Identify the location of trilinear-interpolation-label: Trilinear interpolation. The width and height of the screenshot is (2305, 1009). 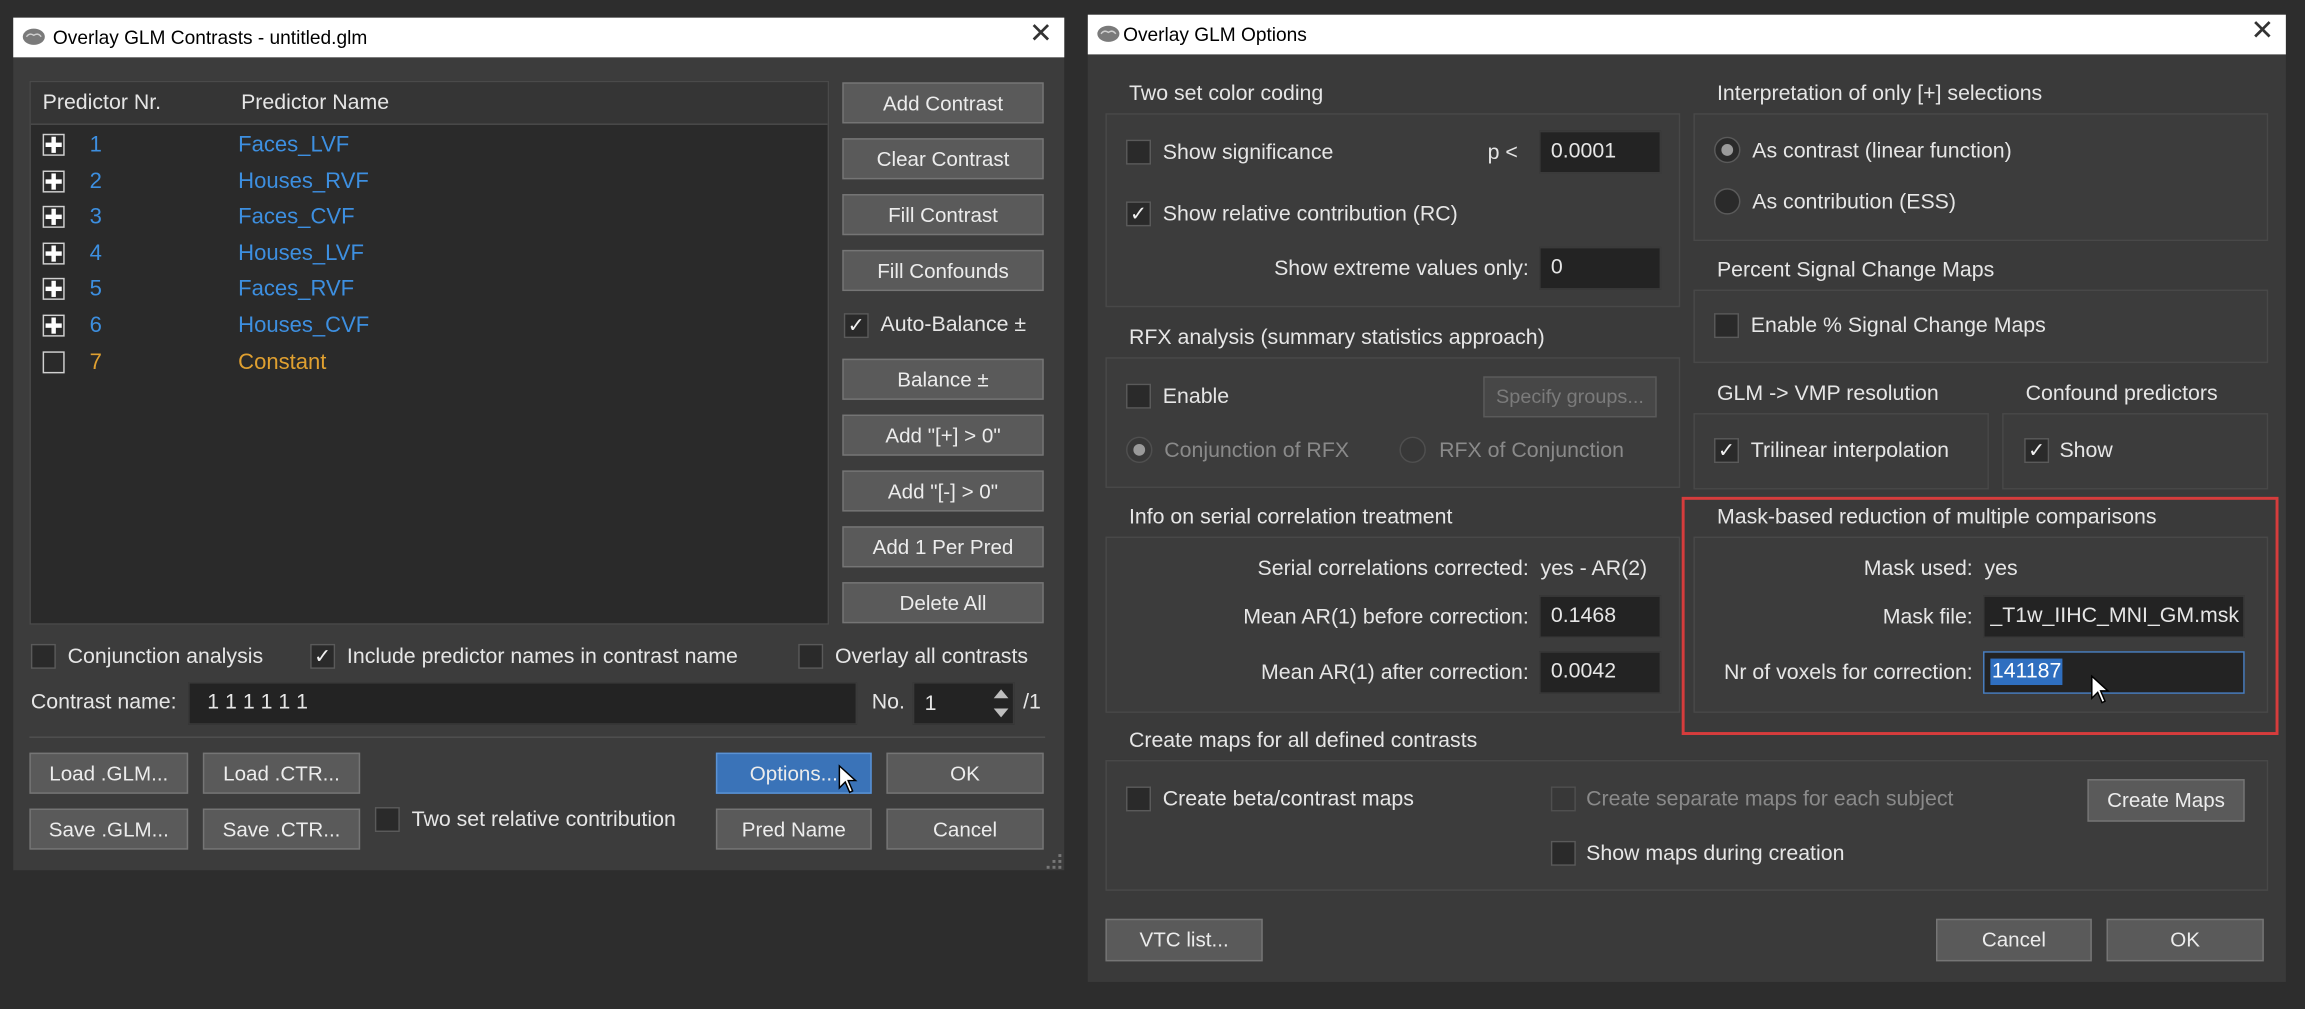
(1850, 451).